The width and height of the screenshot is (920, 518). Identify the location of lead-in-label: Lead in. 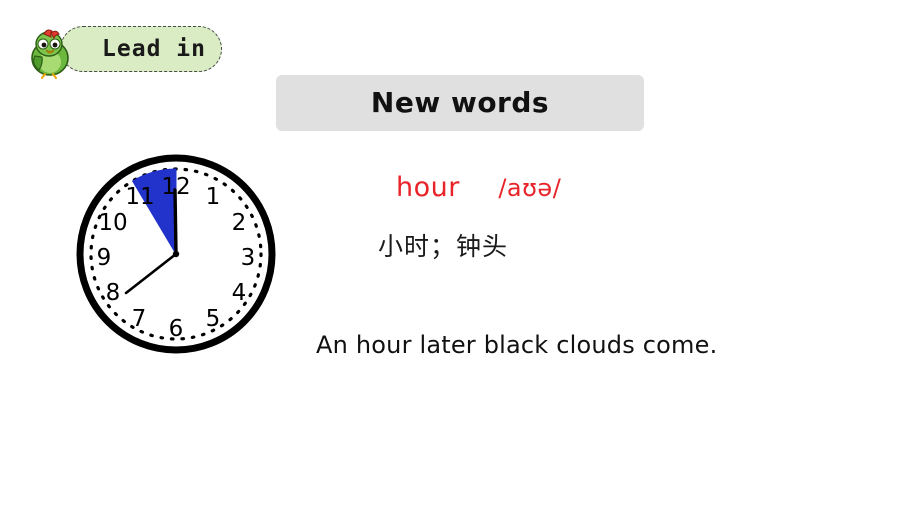
(154, 49).